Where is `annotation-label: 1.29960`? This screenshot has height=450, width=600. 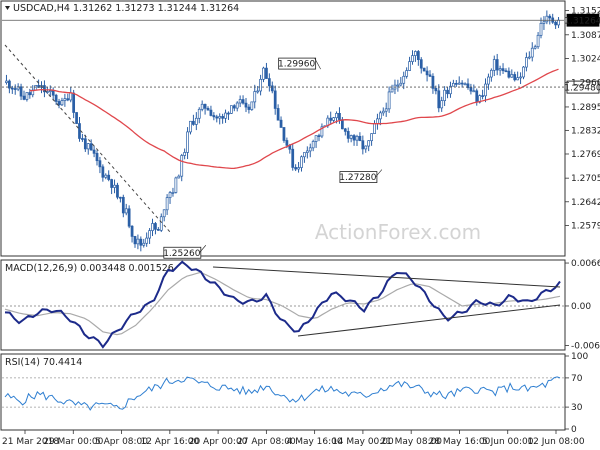
annotation-label: 1.29960 is located at coordinates (296, 65).